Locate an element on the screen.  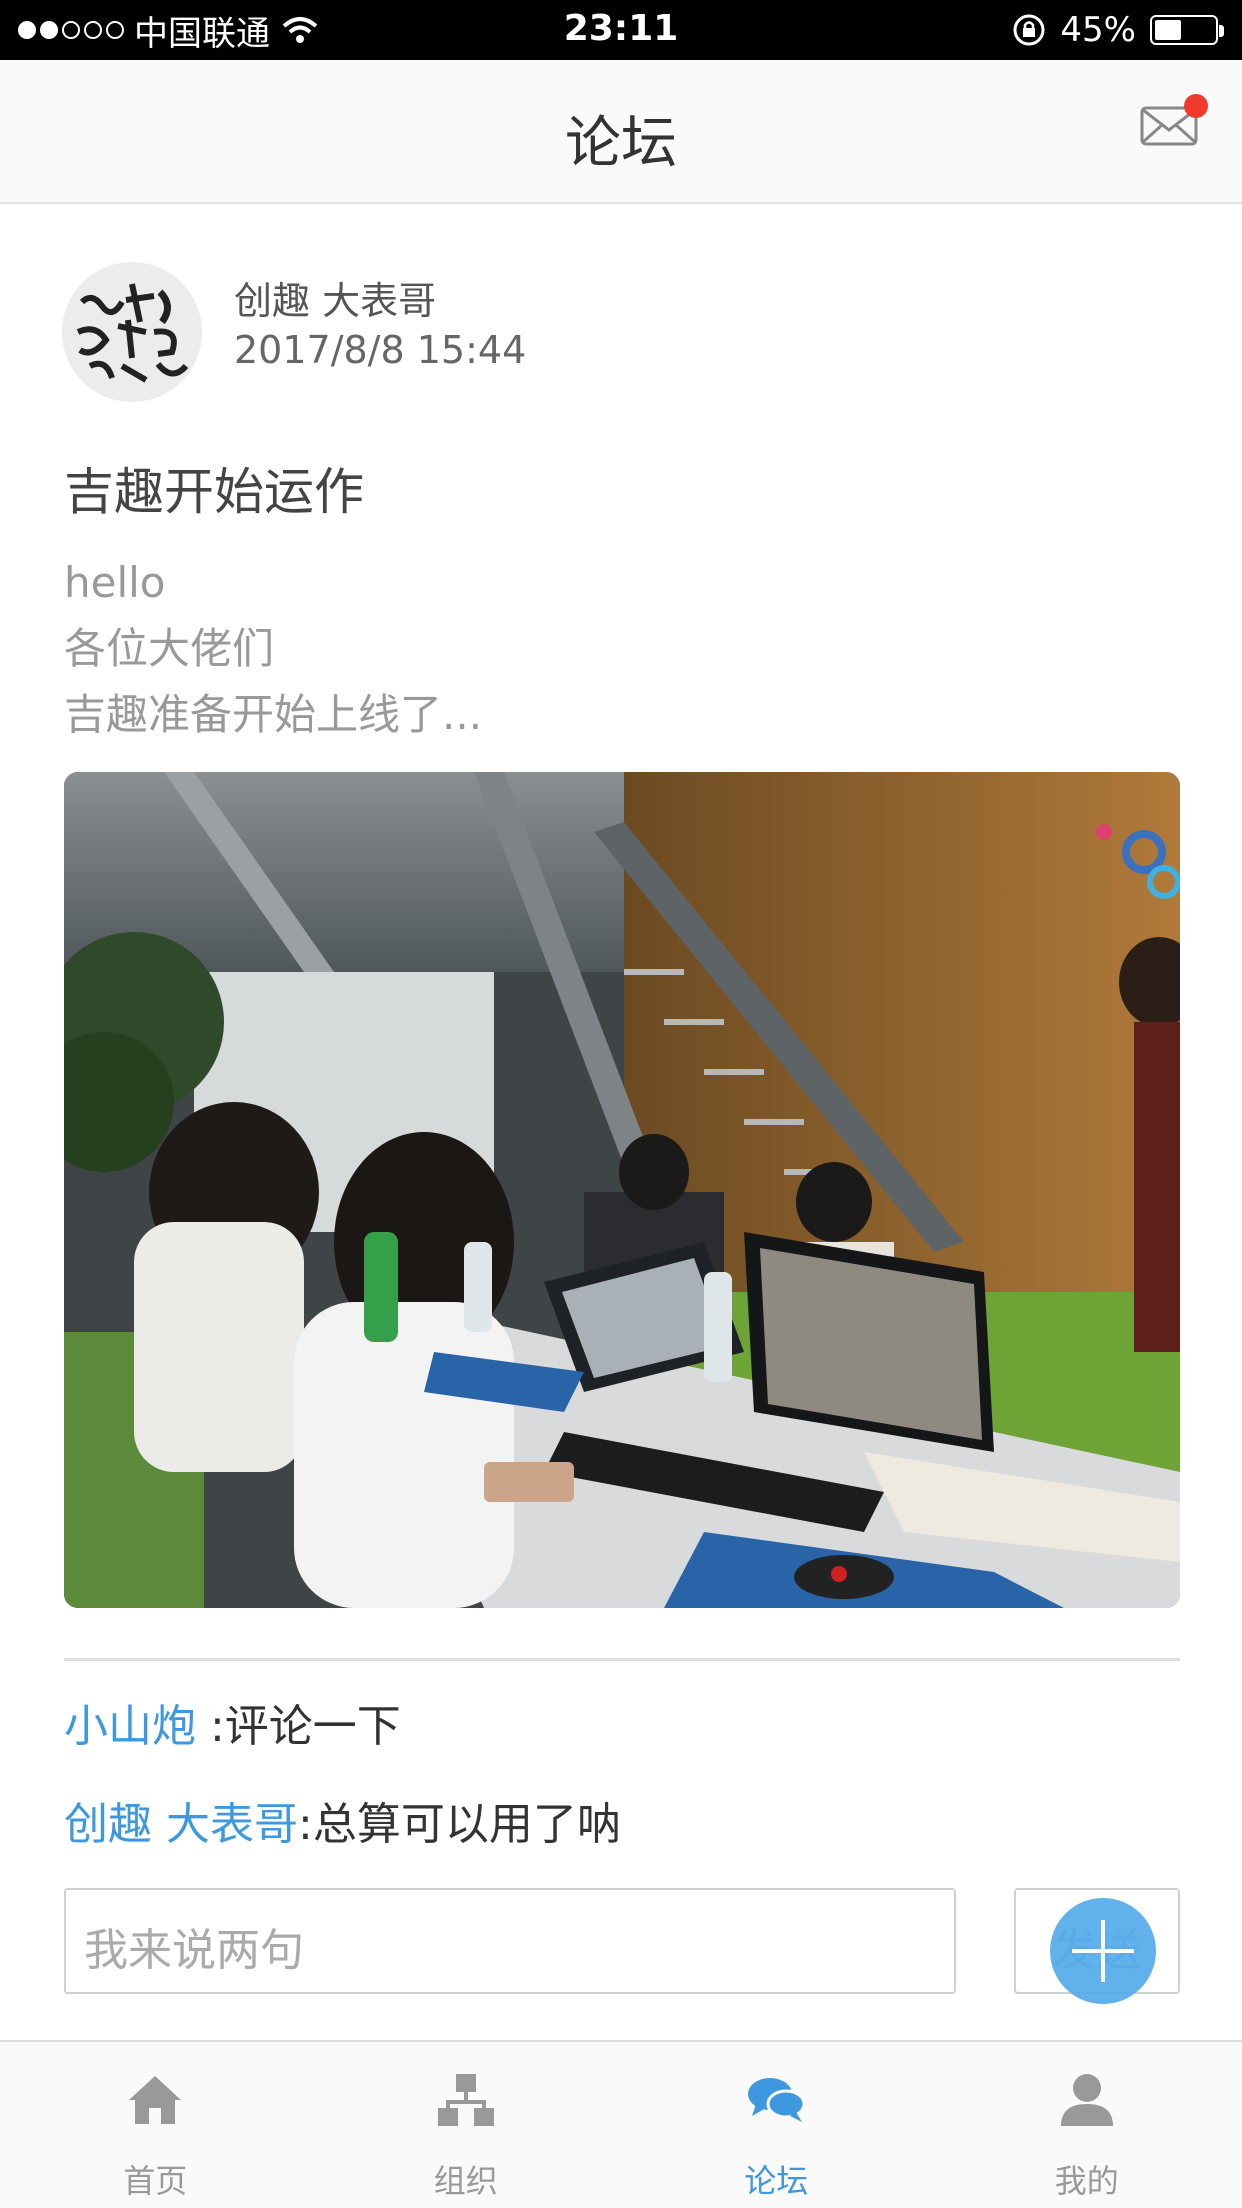
status-right: 45% is located at coordinates (1118, 30).